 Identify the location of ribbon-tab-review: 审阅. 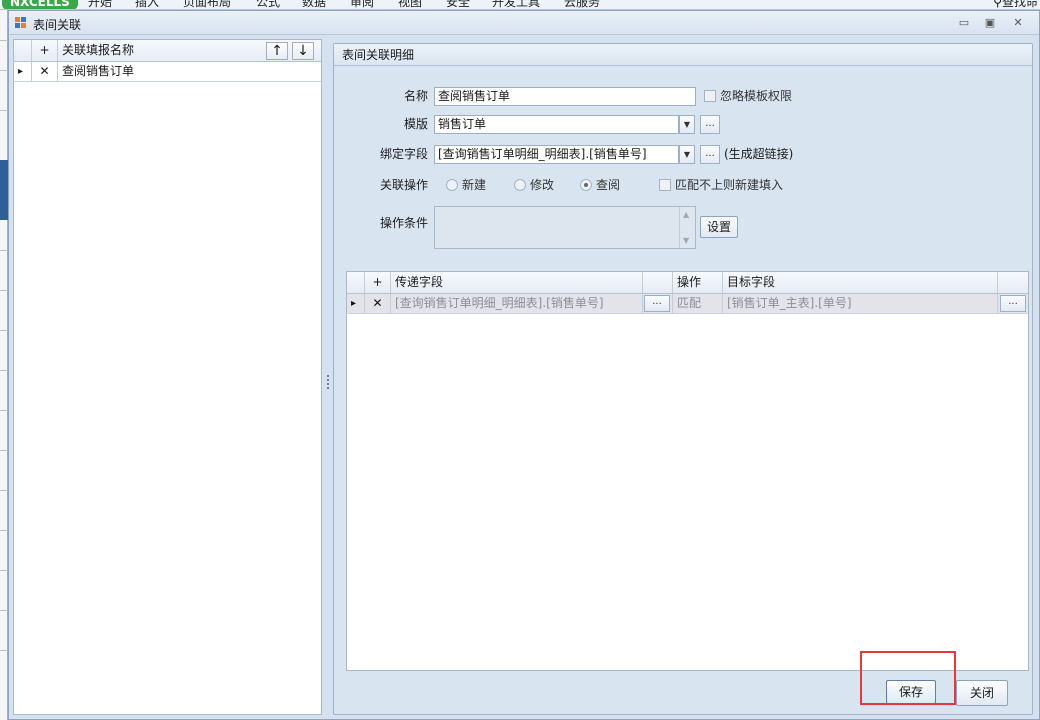
(362, 4).